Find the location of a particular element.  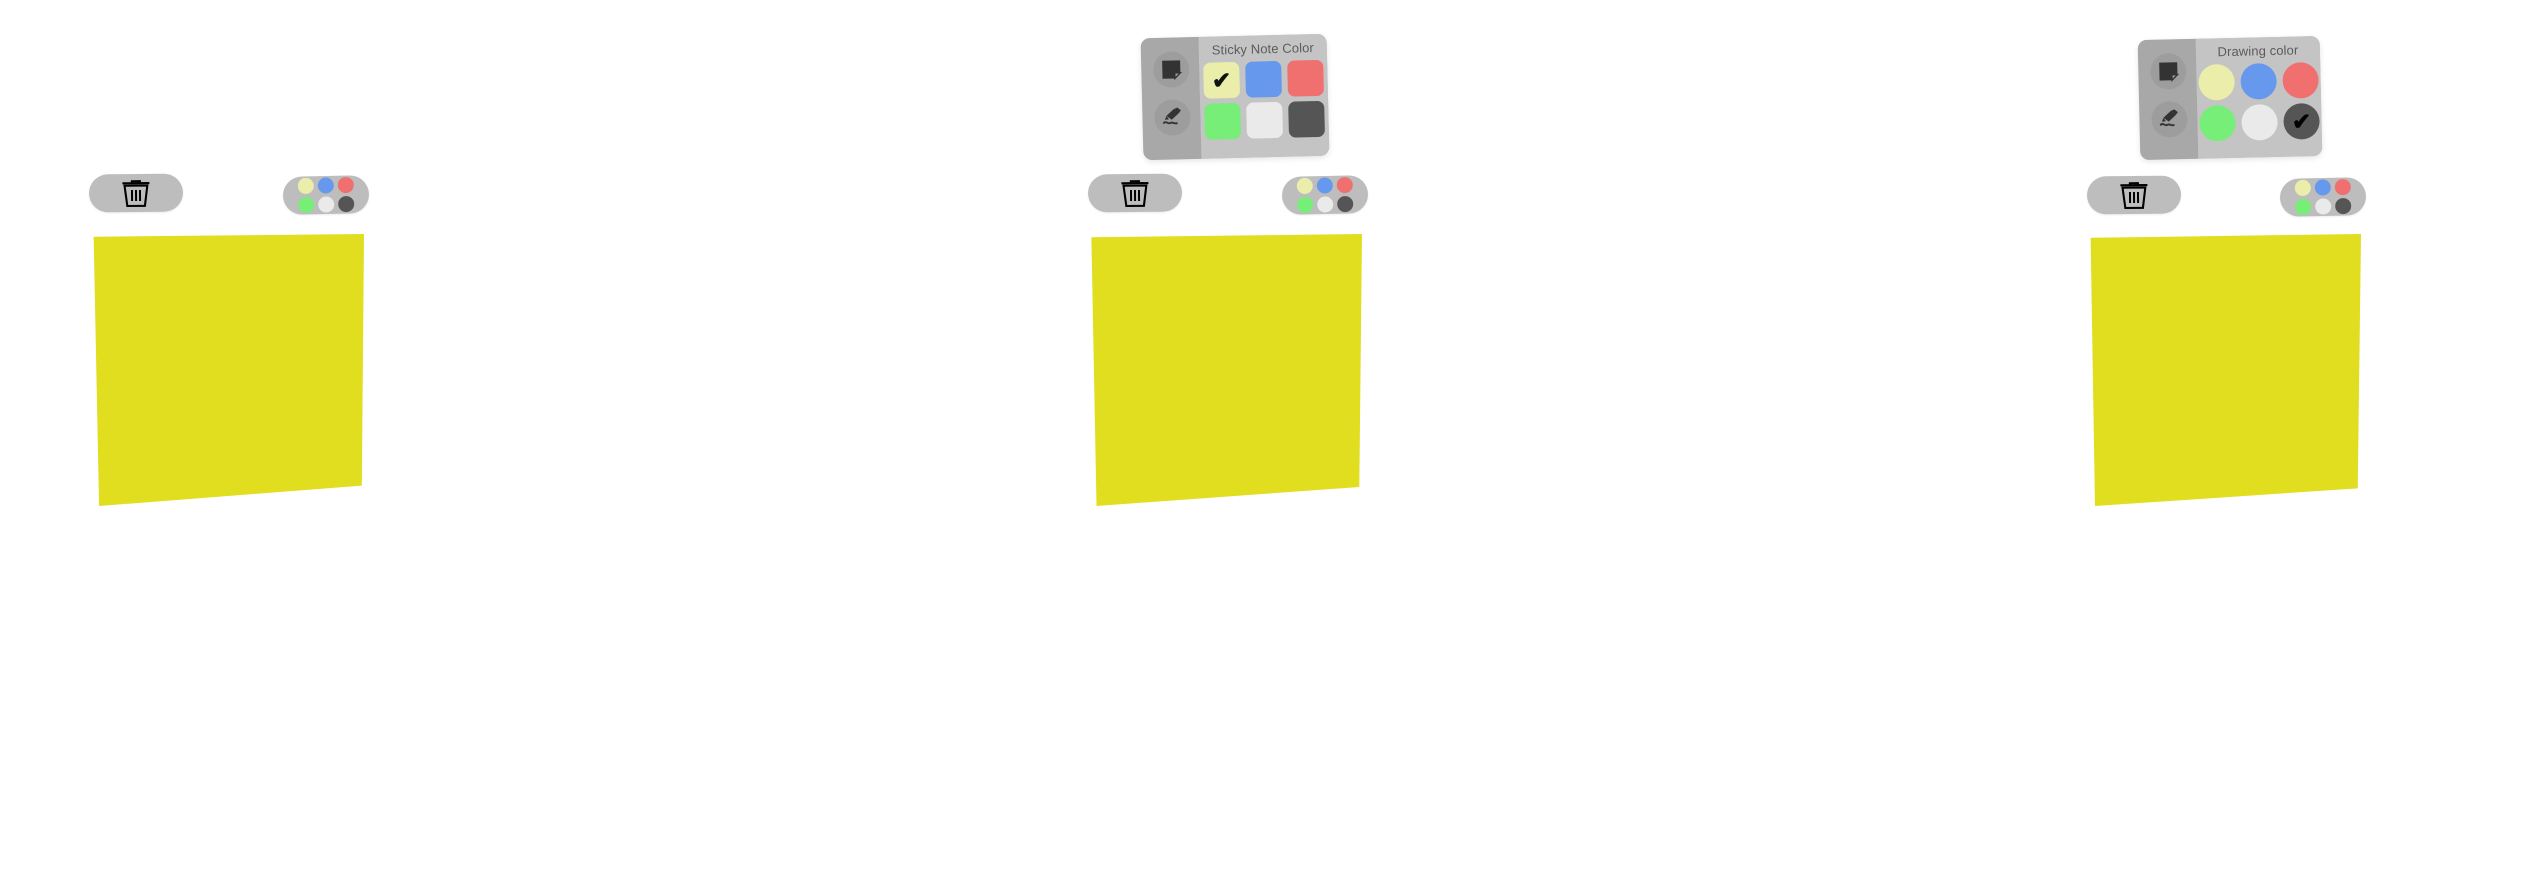

swatch-pale-yellow: ✔ is located at coordinates (1222, 80).